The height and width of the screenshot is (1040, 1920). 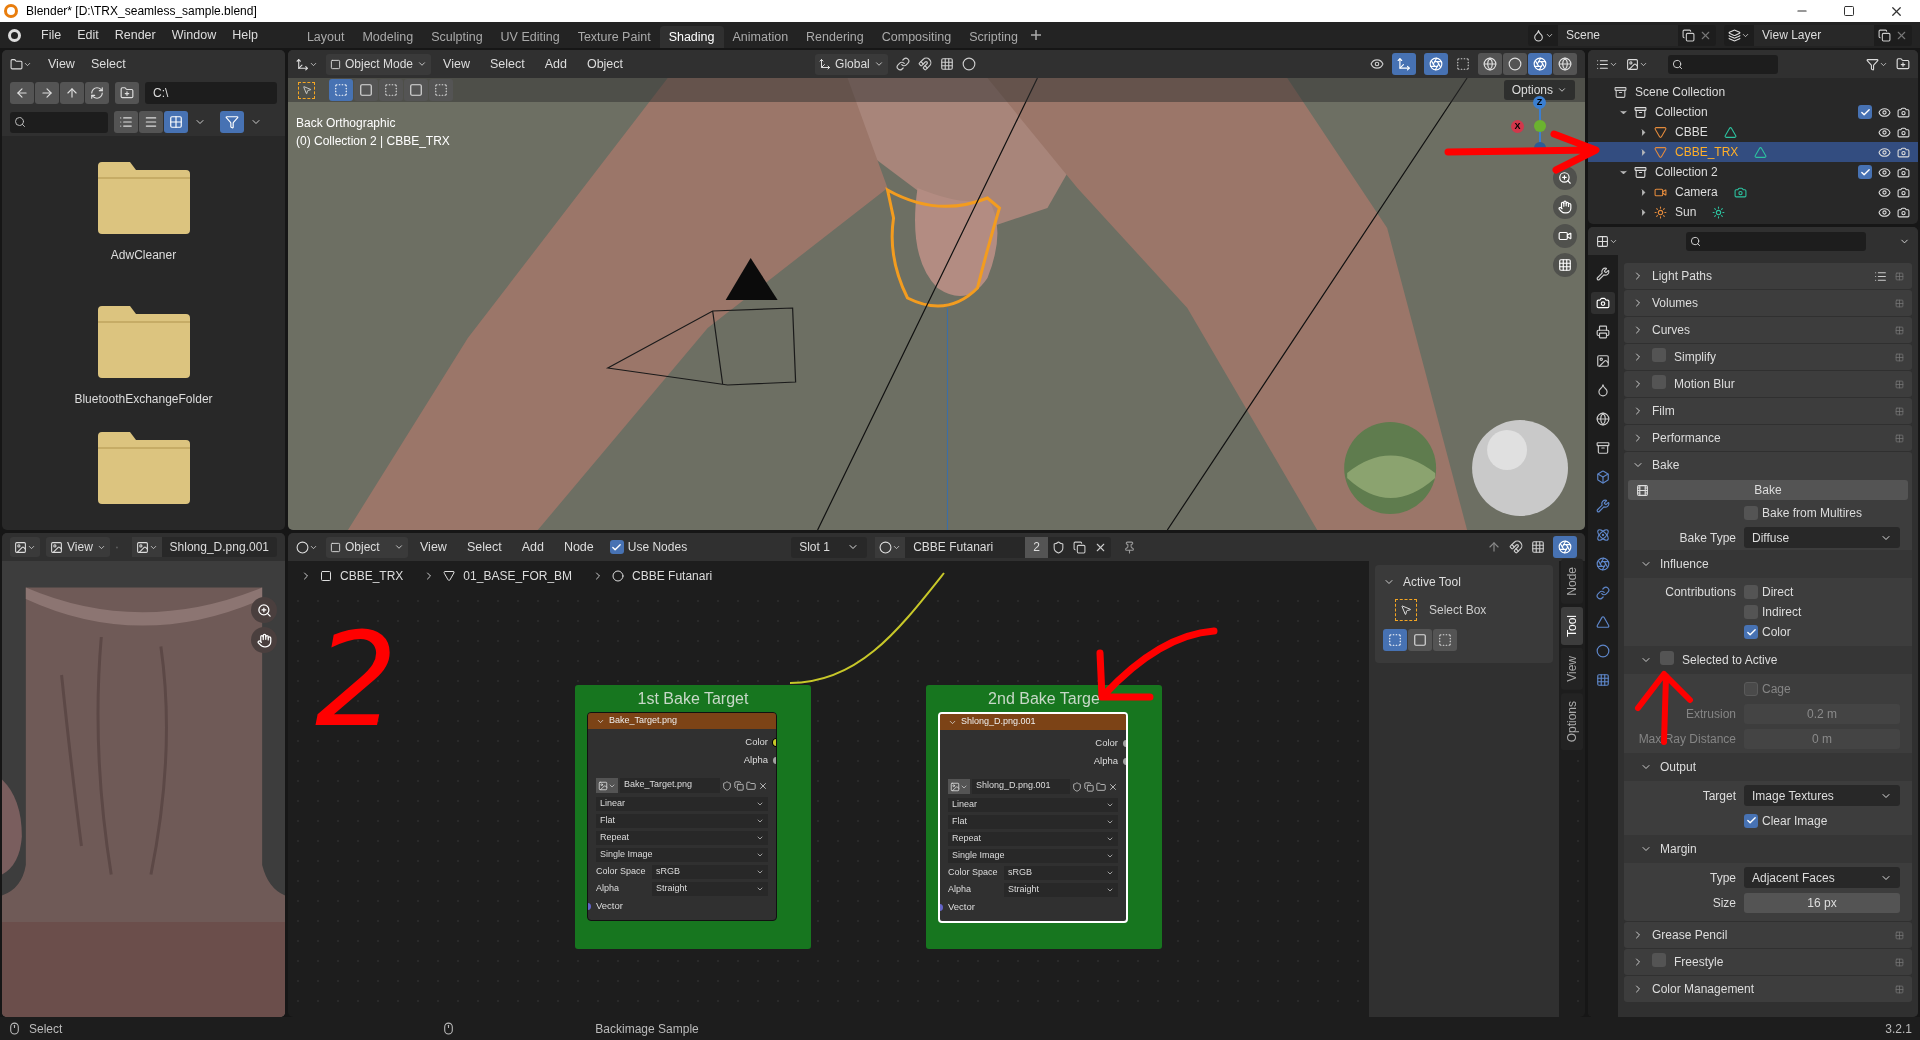 I want to click on menu-item: Node, so click(x=578, y=547).